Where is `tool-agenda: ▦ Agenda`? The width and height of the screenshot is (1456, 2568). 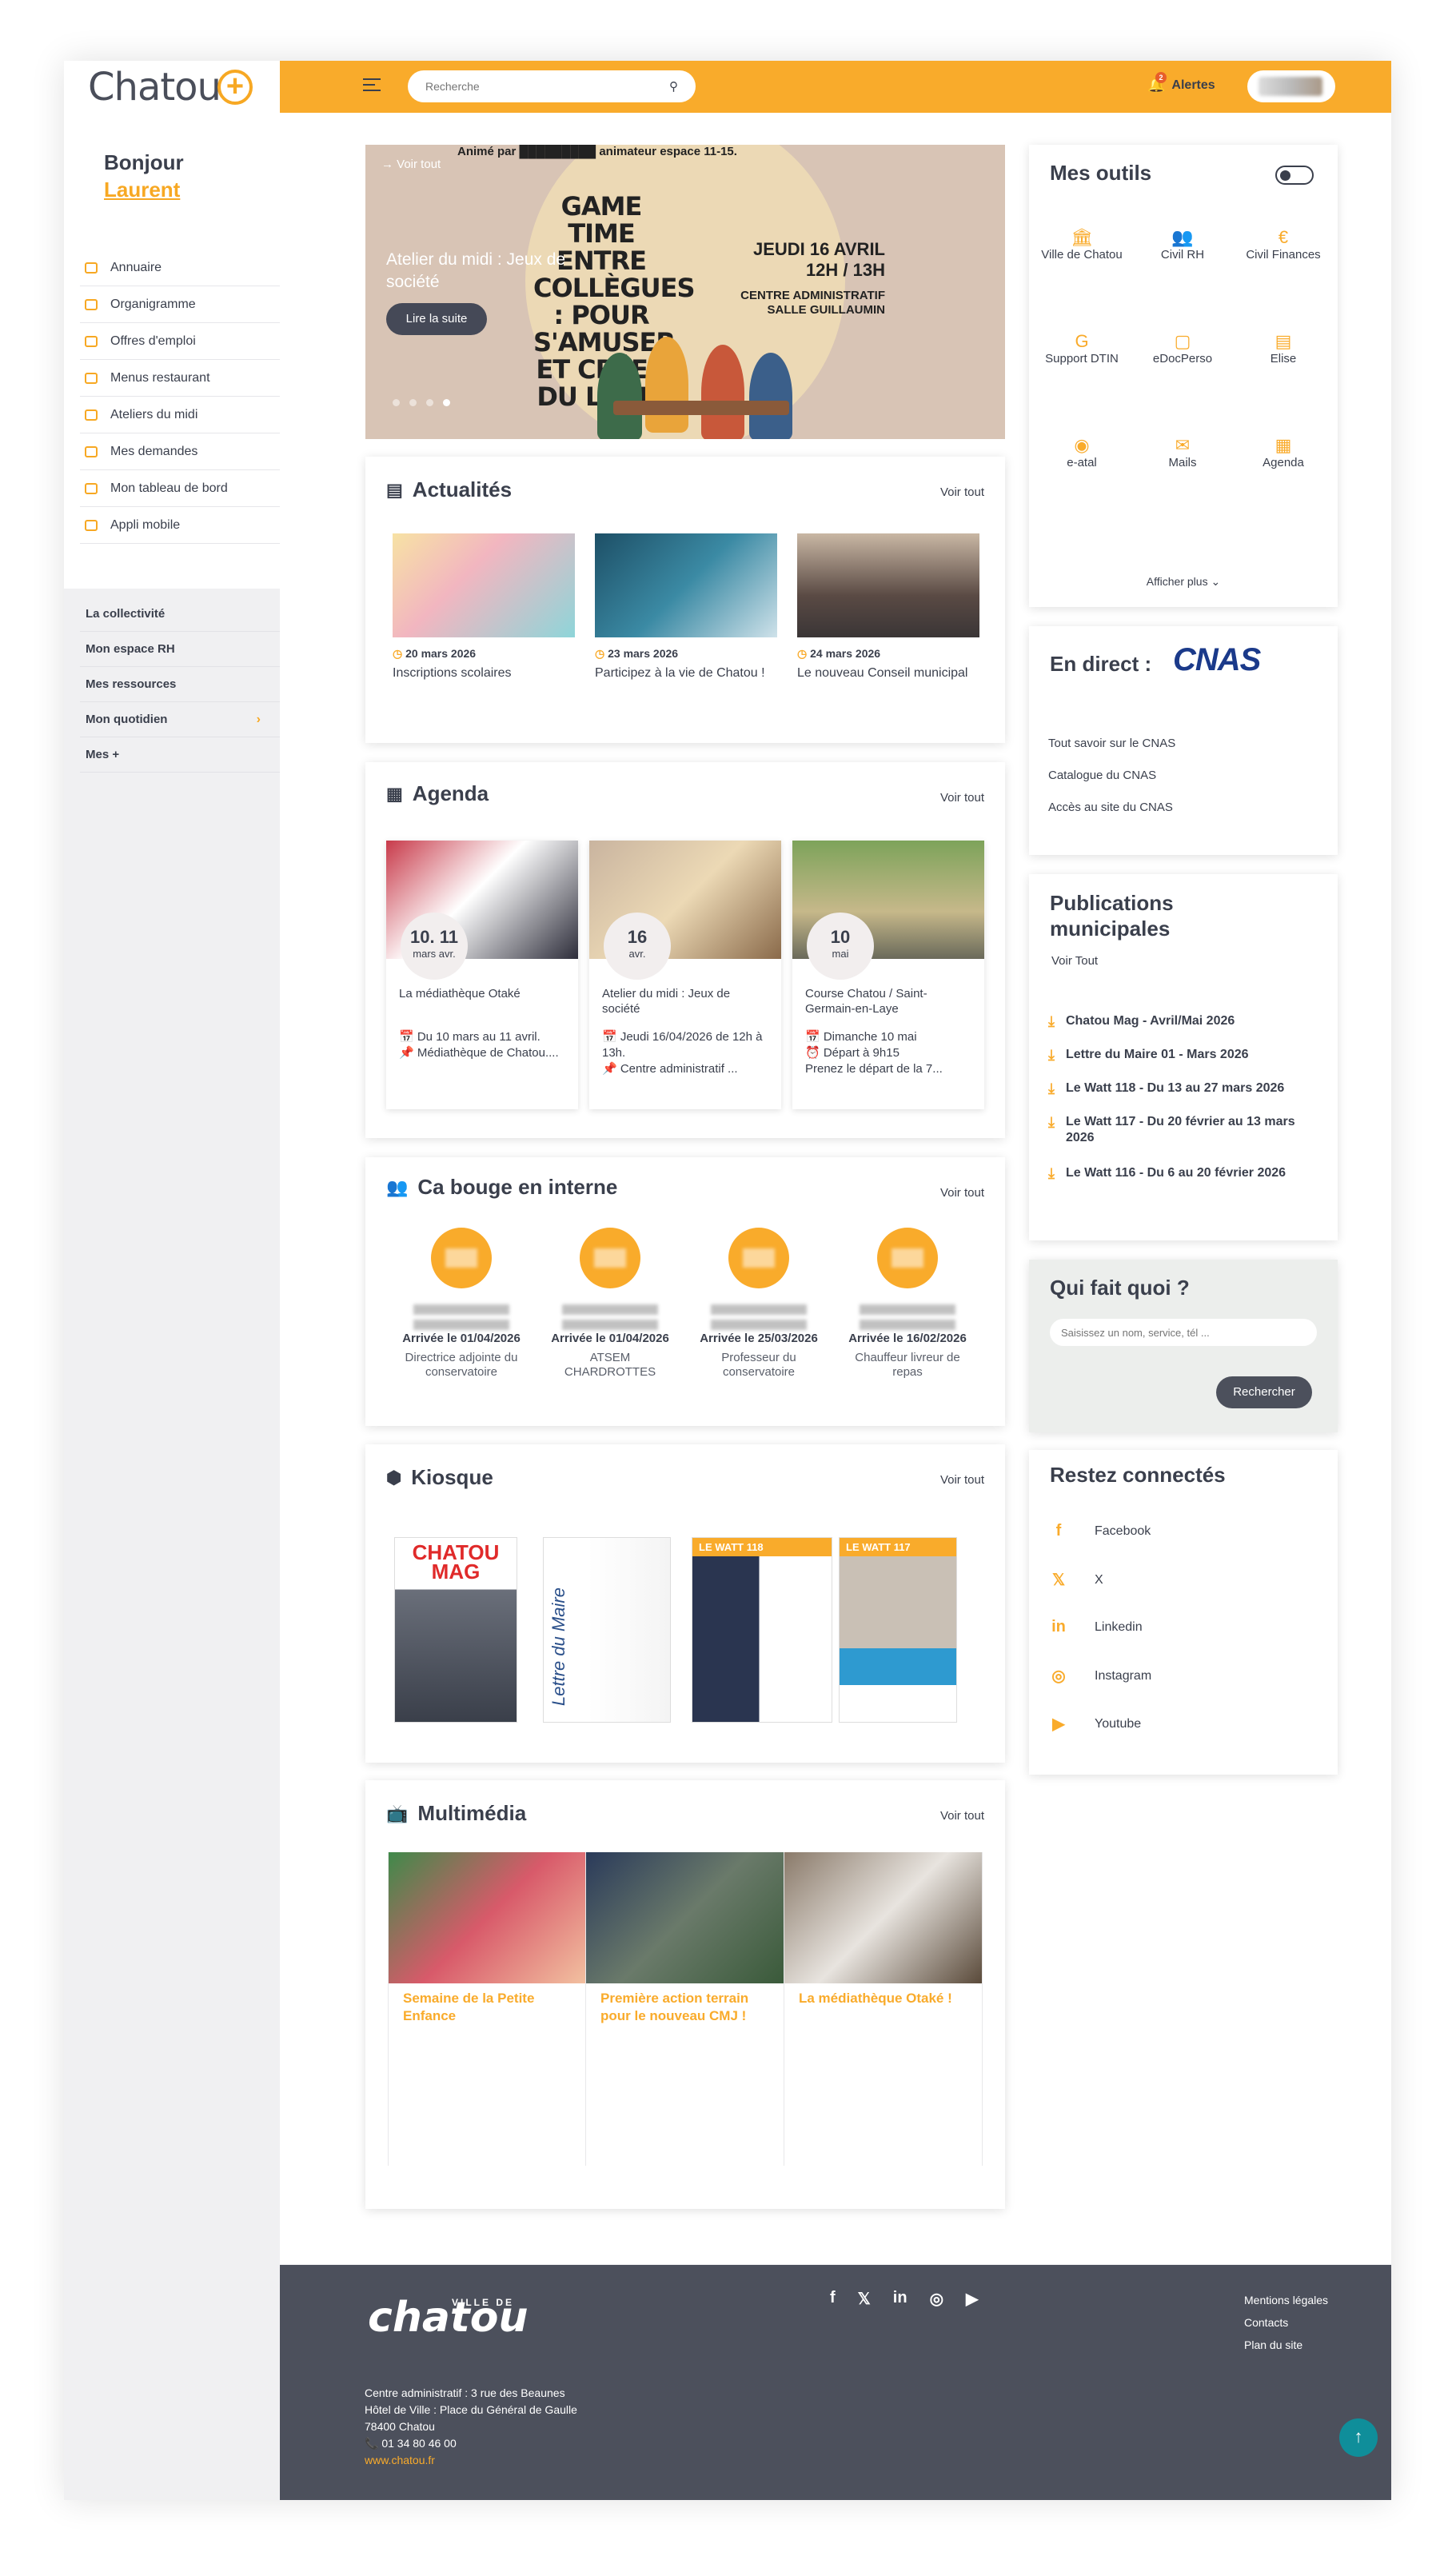
tool-agenda: ▦ Agenda is located at coordinates (1283, 453).